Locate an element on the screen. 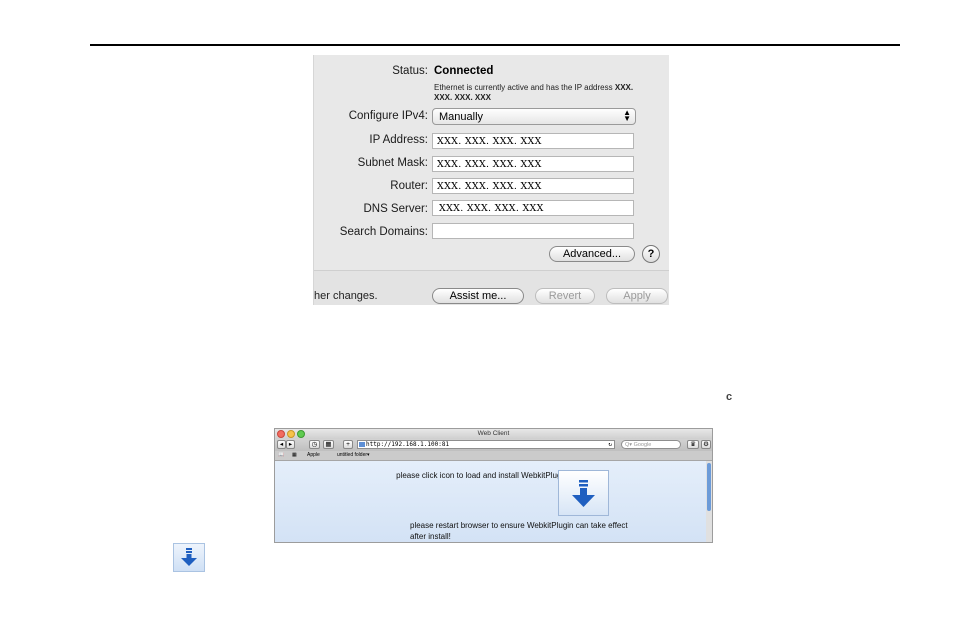 The width and height of the screenshot is (955, 636). install-plugin-button is located at coordinates (583, 493).